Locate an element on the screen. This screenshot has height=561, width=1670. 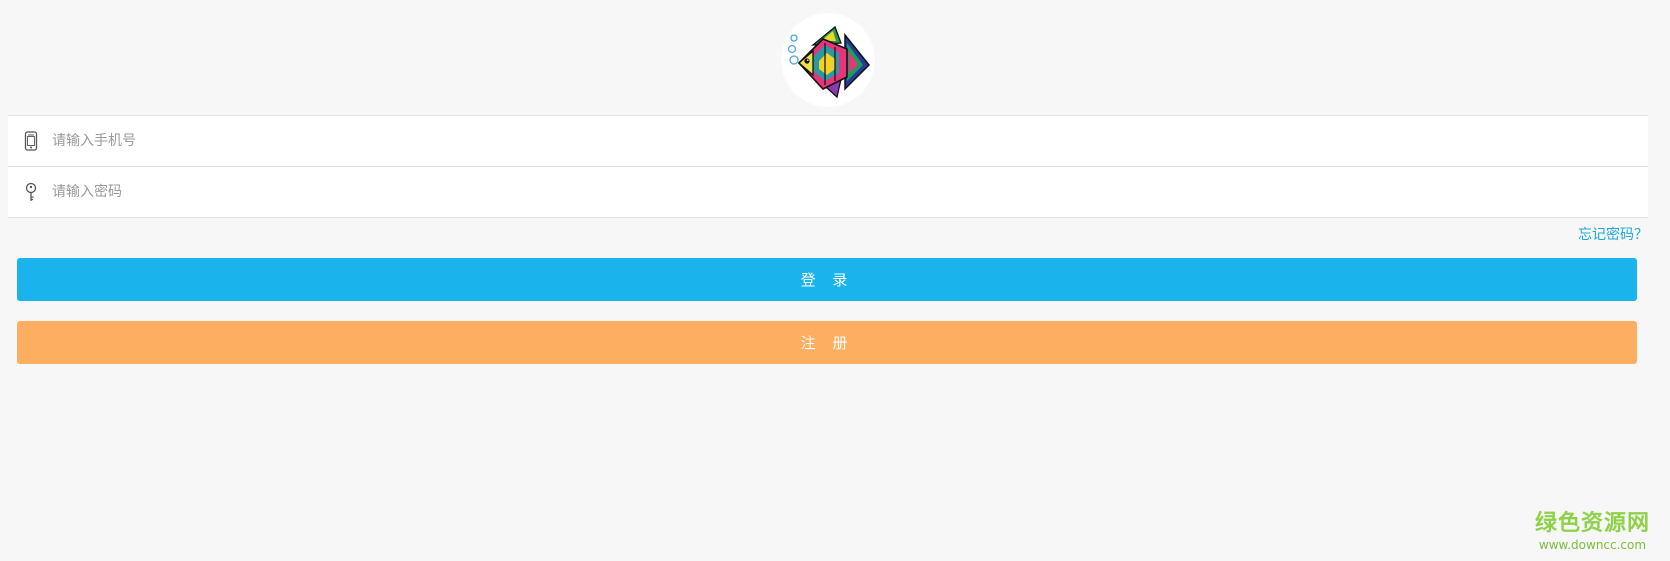
avatar is located at coordinates (828, 60).